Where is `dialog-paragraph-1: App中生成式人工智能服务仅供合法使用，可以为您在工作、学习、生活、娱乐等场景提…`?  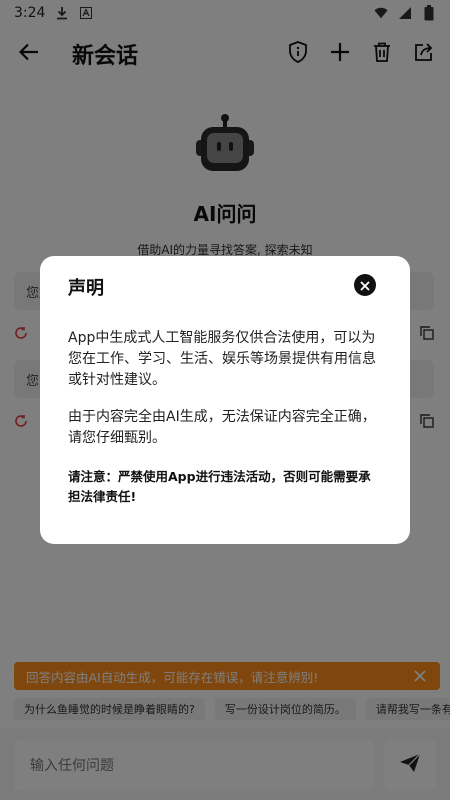
dialog-paragraph-1: App中生成式人工智能服务仅供合法使用，可以为您在工作、学习、生活、娱乐等场景提… is located at coordinates (222, 359).